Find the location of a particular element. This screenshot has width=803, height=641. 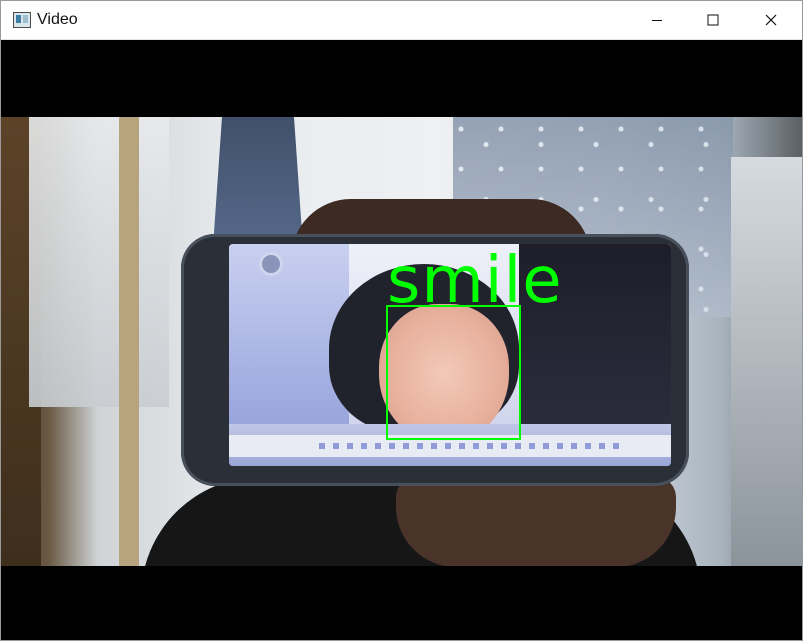

curtain is located at coordinates (99, 262).